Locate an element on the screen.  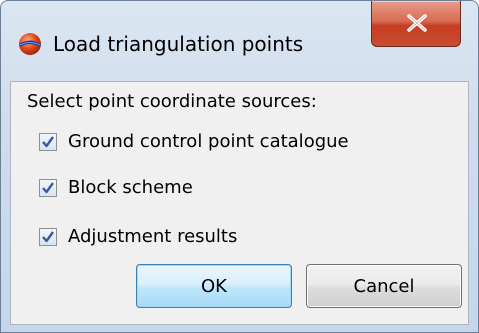
option-block-scheme: Block scheme is located at coordinates (116, 188).